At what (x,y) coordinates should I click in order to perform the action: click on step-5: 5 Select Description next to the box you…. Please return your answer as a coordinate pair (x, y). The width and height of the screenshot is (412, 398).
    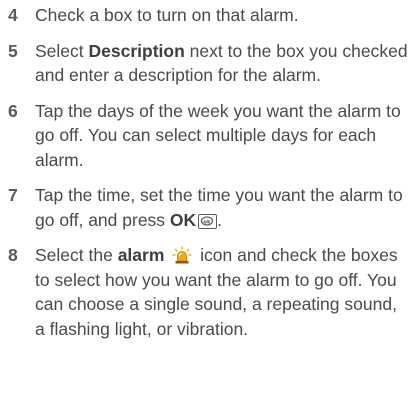
    Looking at the image, I should click on (209, 63).